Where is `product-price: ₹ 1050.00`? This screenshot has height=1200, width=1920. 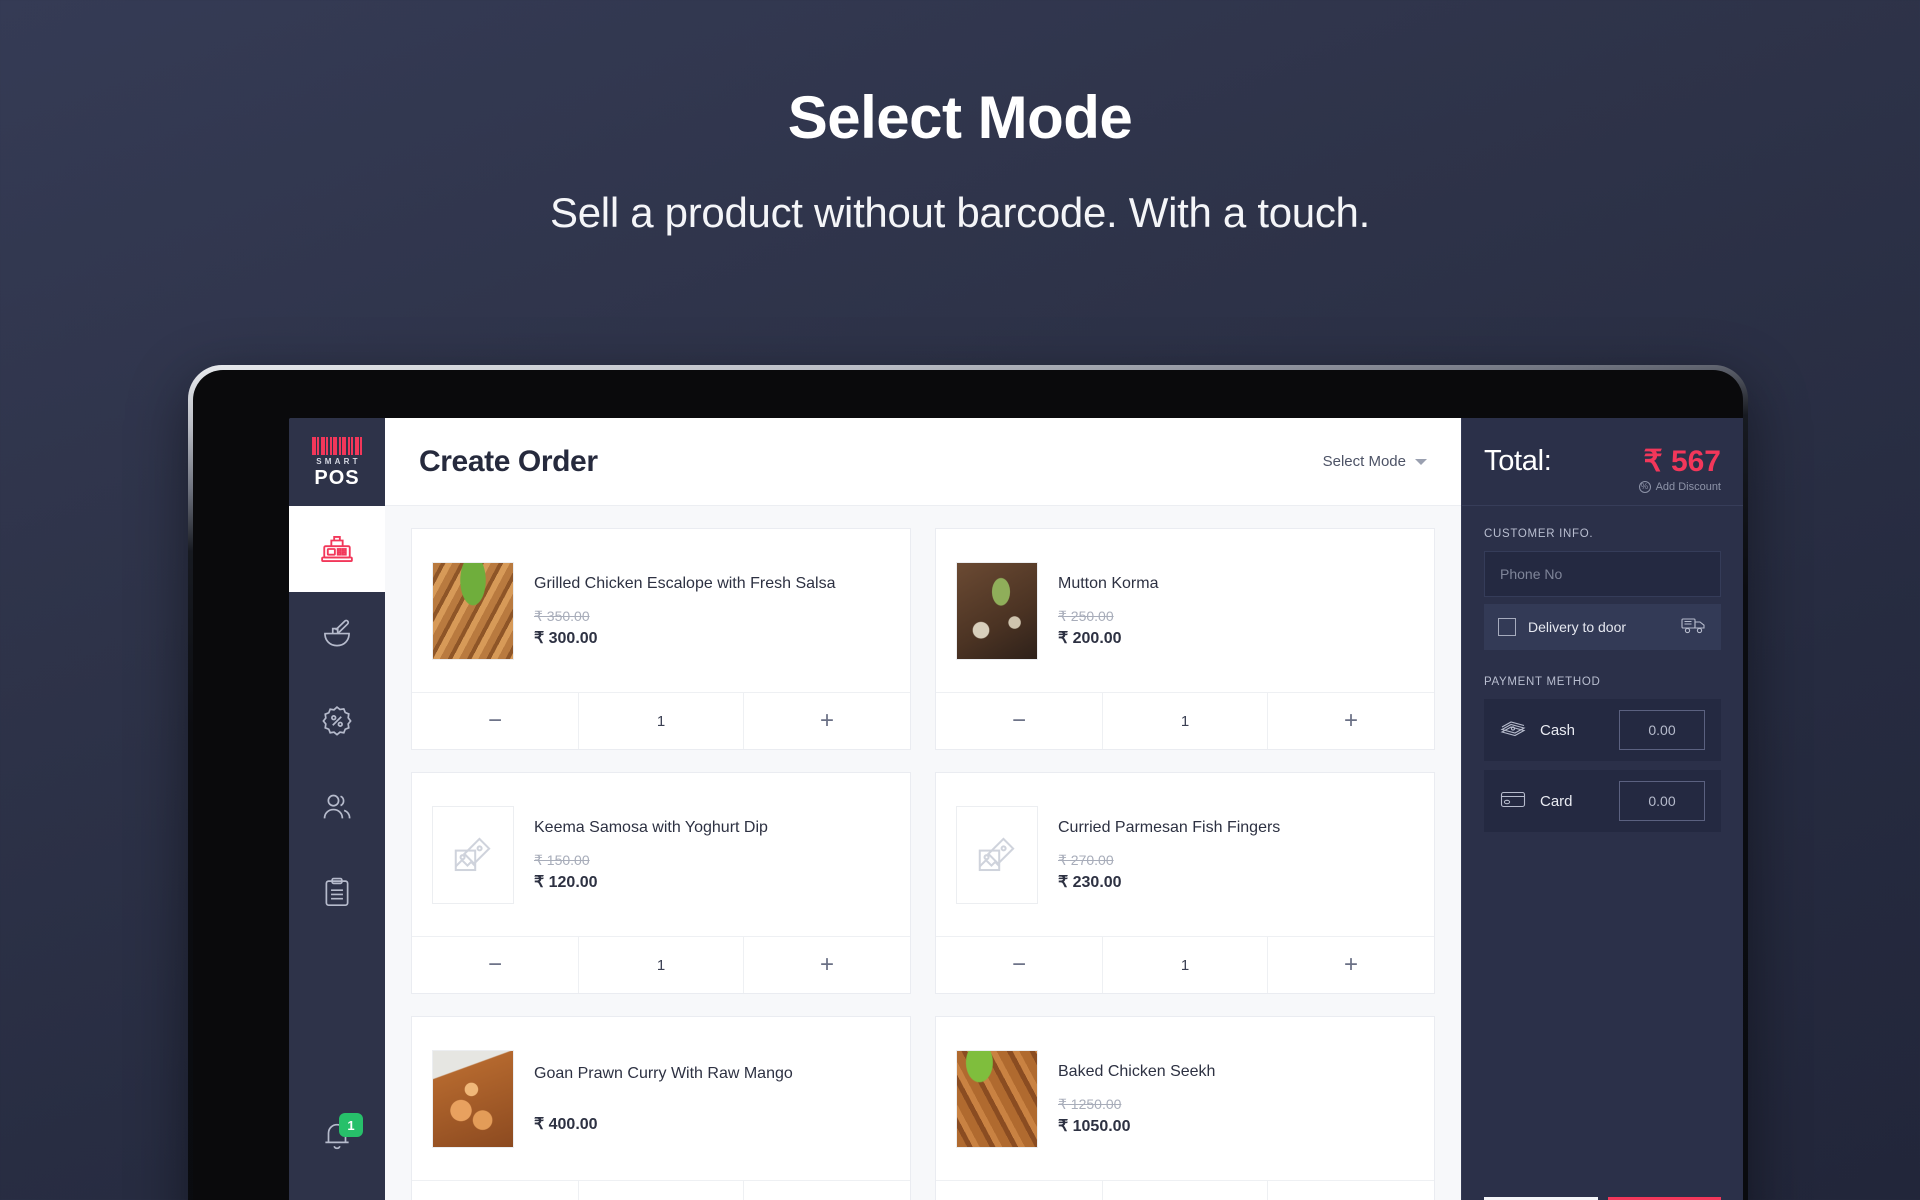
product-price: ₹ 1050.00 is located at coordinates (1094, 1127).